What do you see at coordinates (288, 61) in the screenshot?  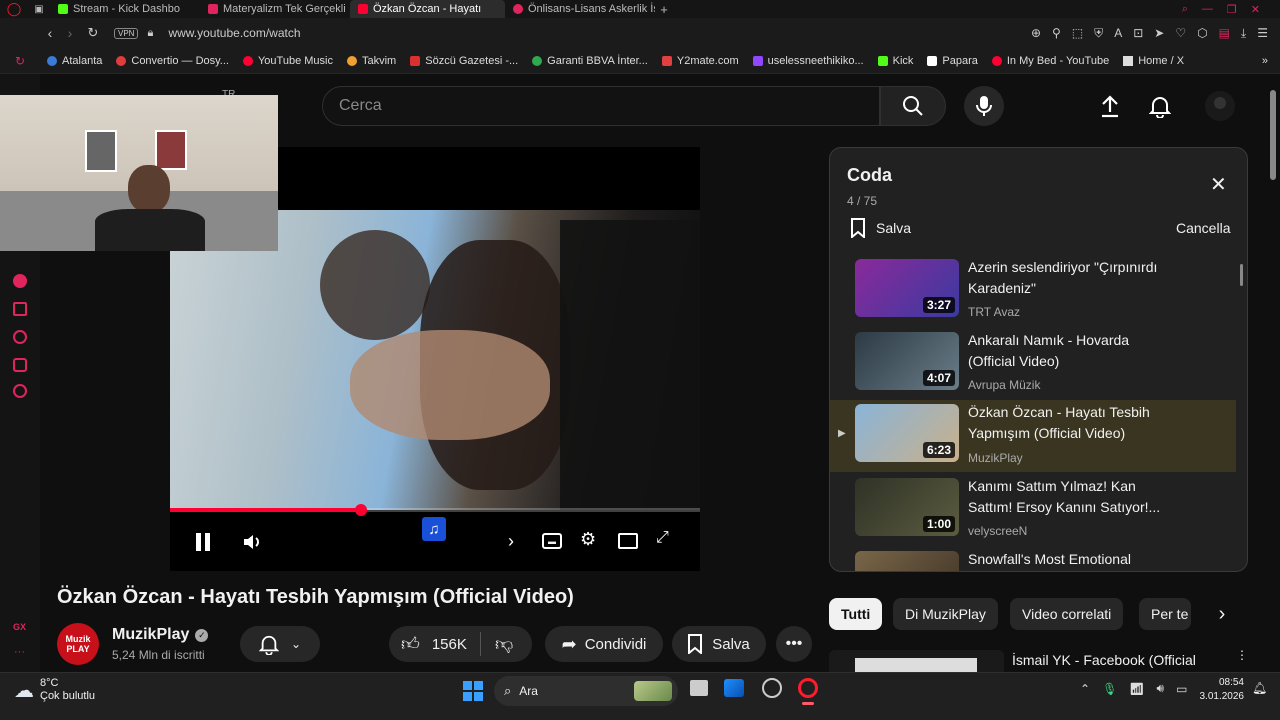 I see `bookmark-youtube-music: YouTube Music` at bounding box center [288, 61].